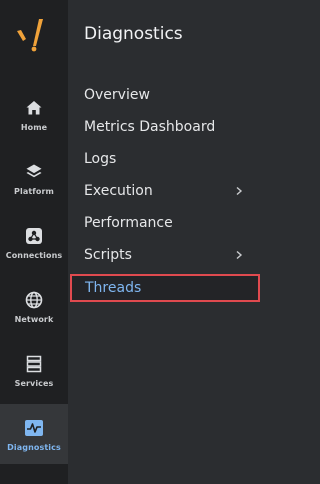 This screenshot has width=320, height=484. Describe the element at coordinates (34, 300) in the screenshot. I see `globe-icon` at that location.